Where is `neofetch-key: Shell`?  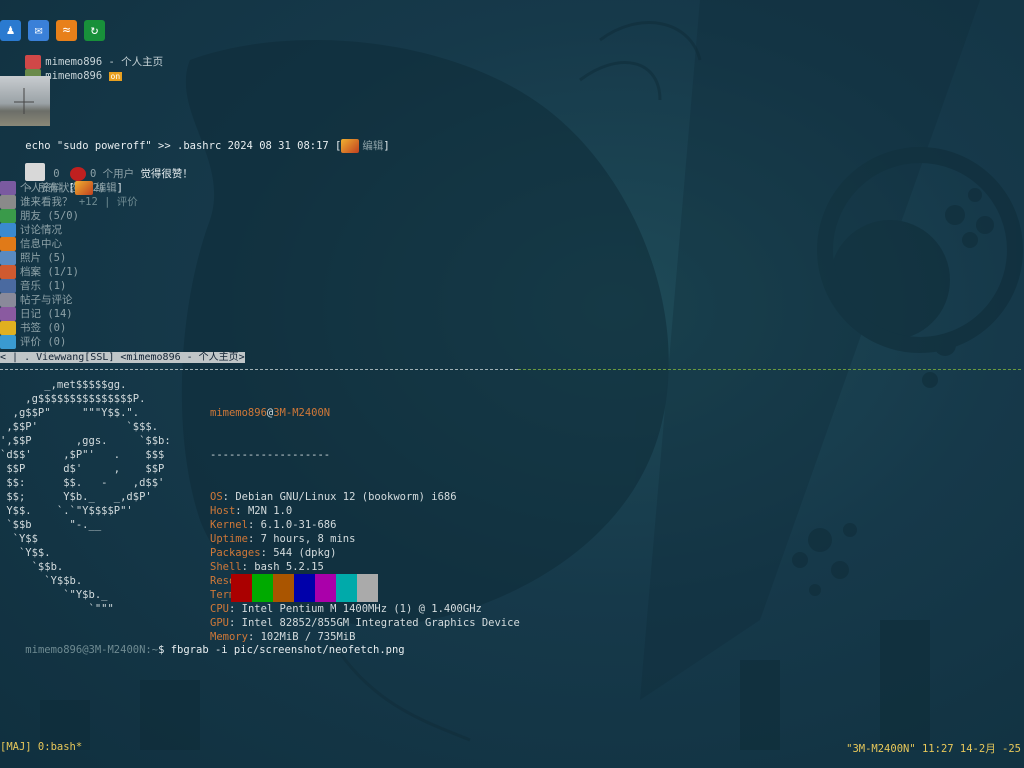 neofetch-key: Shell is located at coordinates (226, 567).